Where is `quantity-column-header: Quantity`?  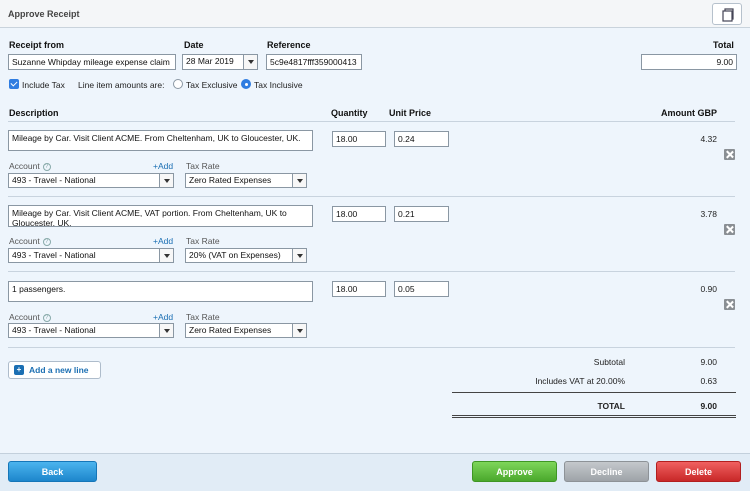
quantity-column-header: Quantity is located at coordinates (349, 113).